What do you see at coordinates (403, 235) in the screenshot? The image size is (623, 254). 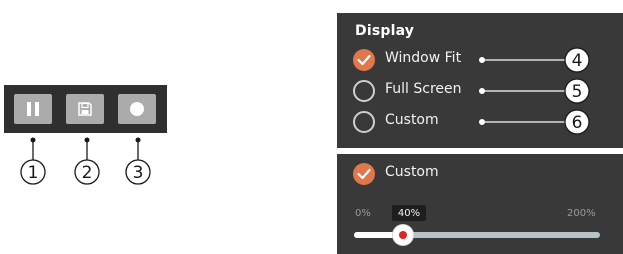 I see `thumb-dot-icon` at bounding box center [403, 235].